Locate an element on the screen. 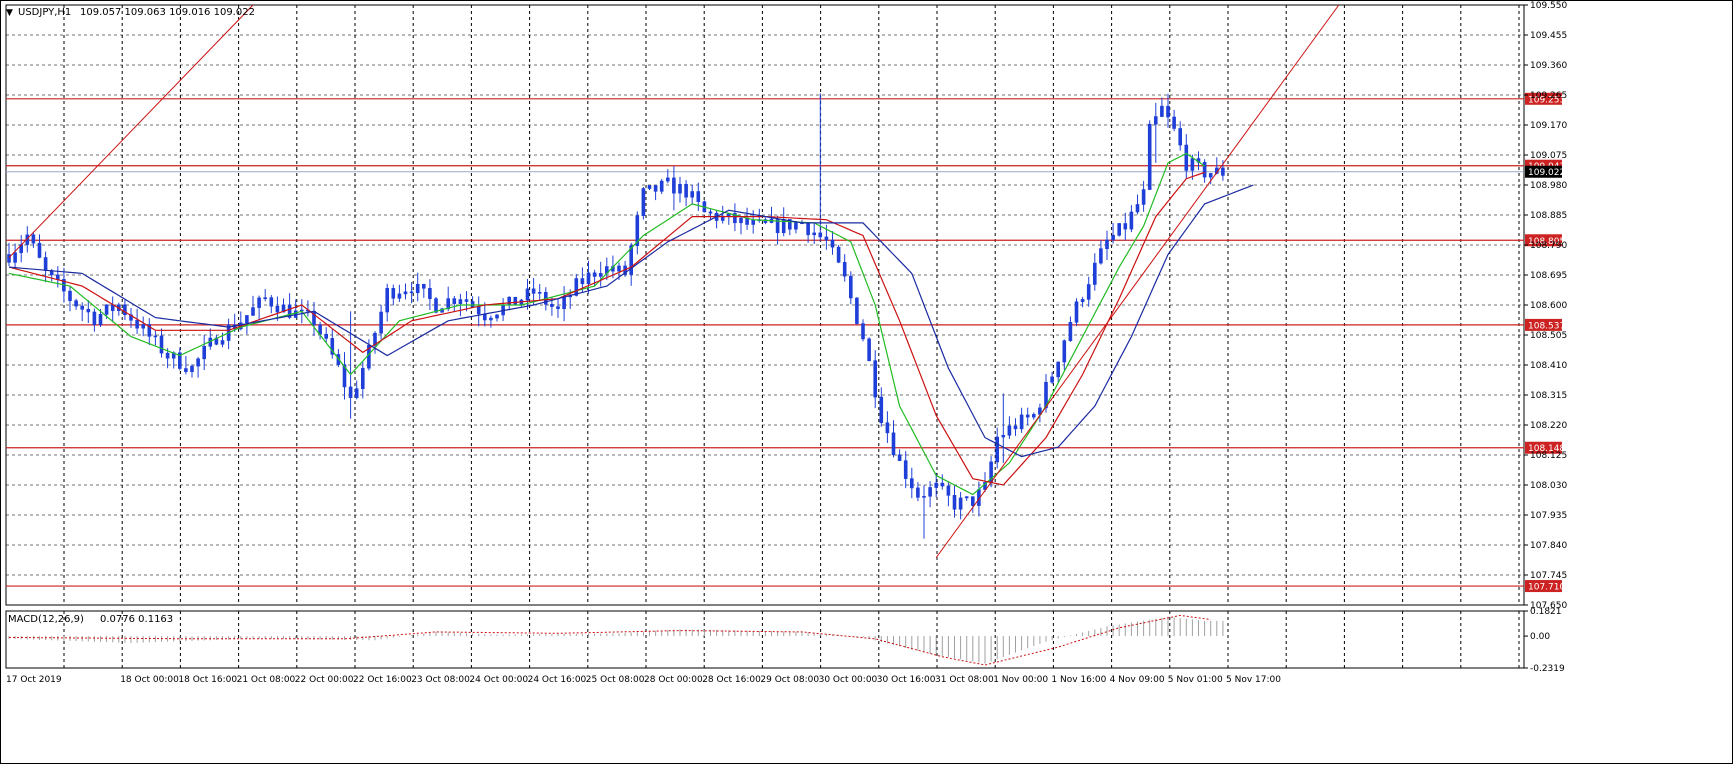  x-tick-label: 25 Oct 08:00 is located at coordinates (615, 680).